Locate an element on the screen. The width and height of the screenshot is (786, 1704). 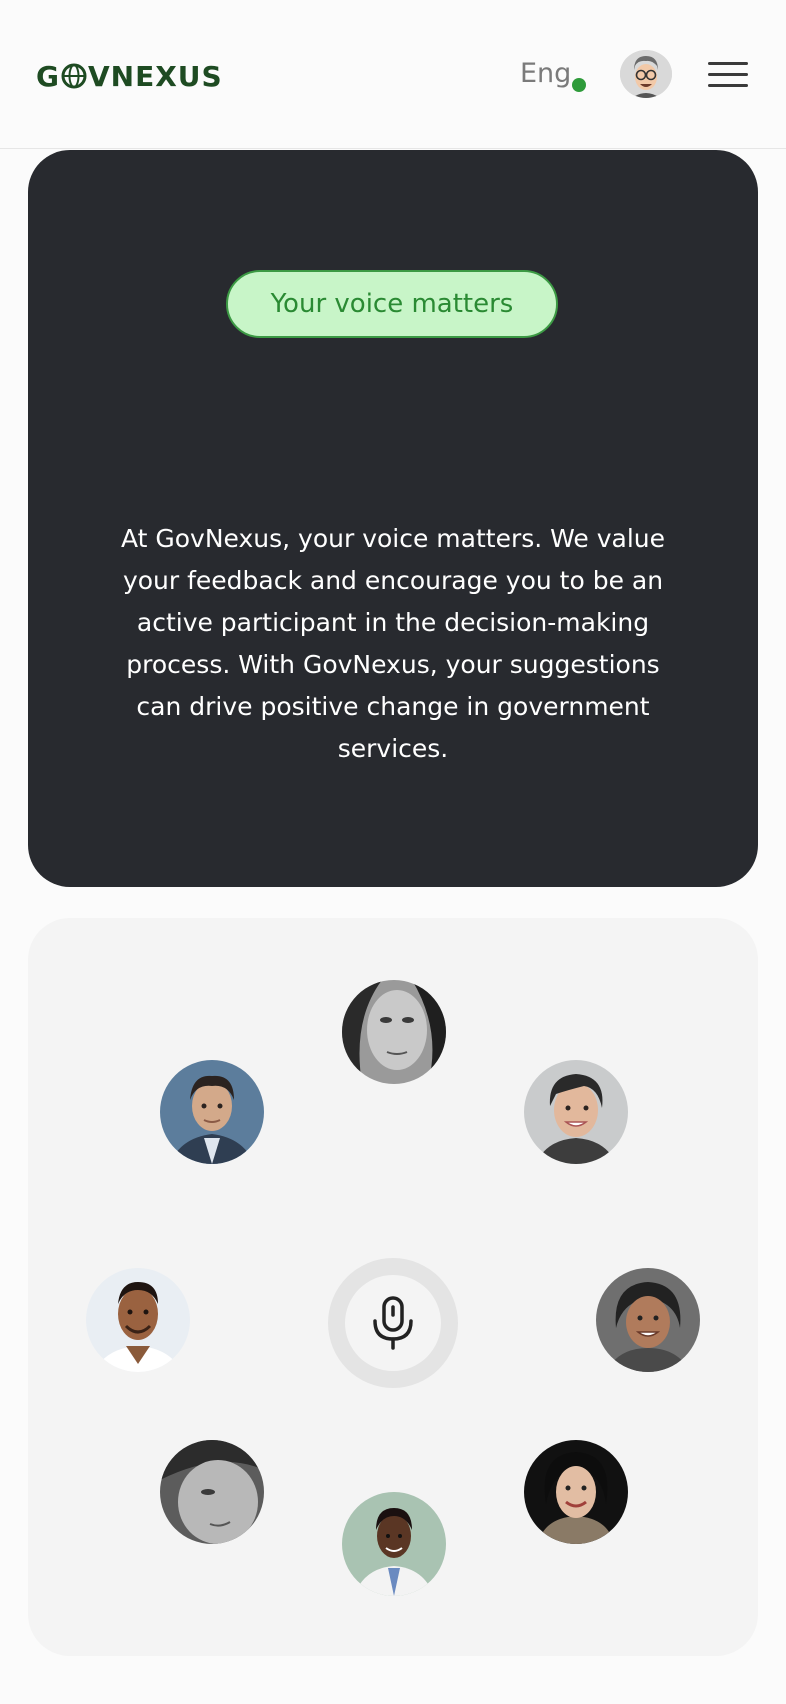
memoji-avatar-icon is located at coordinates (646, 74).